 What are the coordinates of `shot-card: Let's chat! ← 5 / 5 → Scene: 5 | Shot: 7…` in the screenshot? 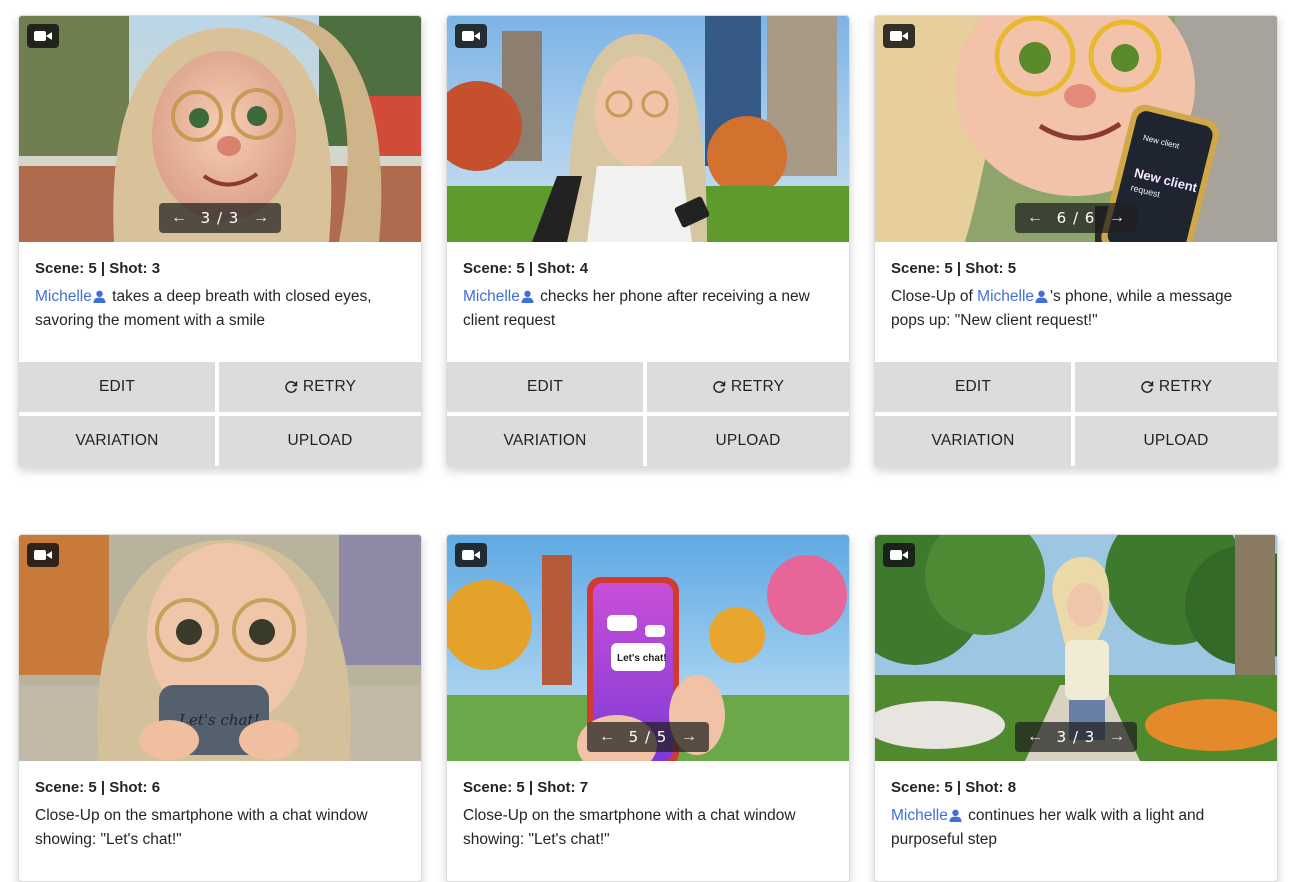 It's located at (648, 708).